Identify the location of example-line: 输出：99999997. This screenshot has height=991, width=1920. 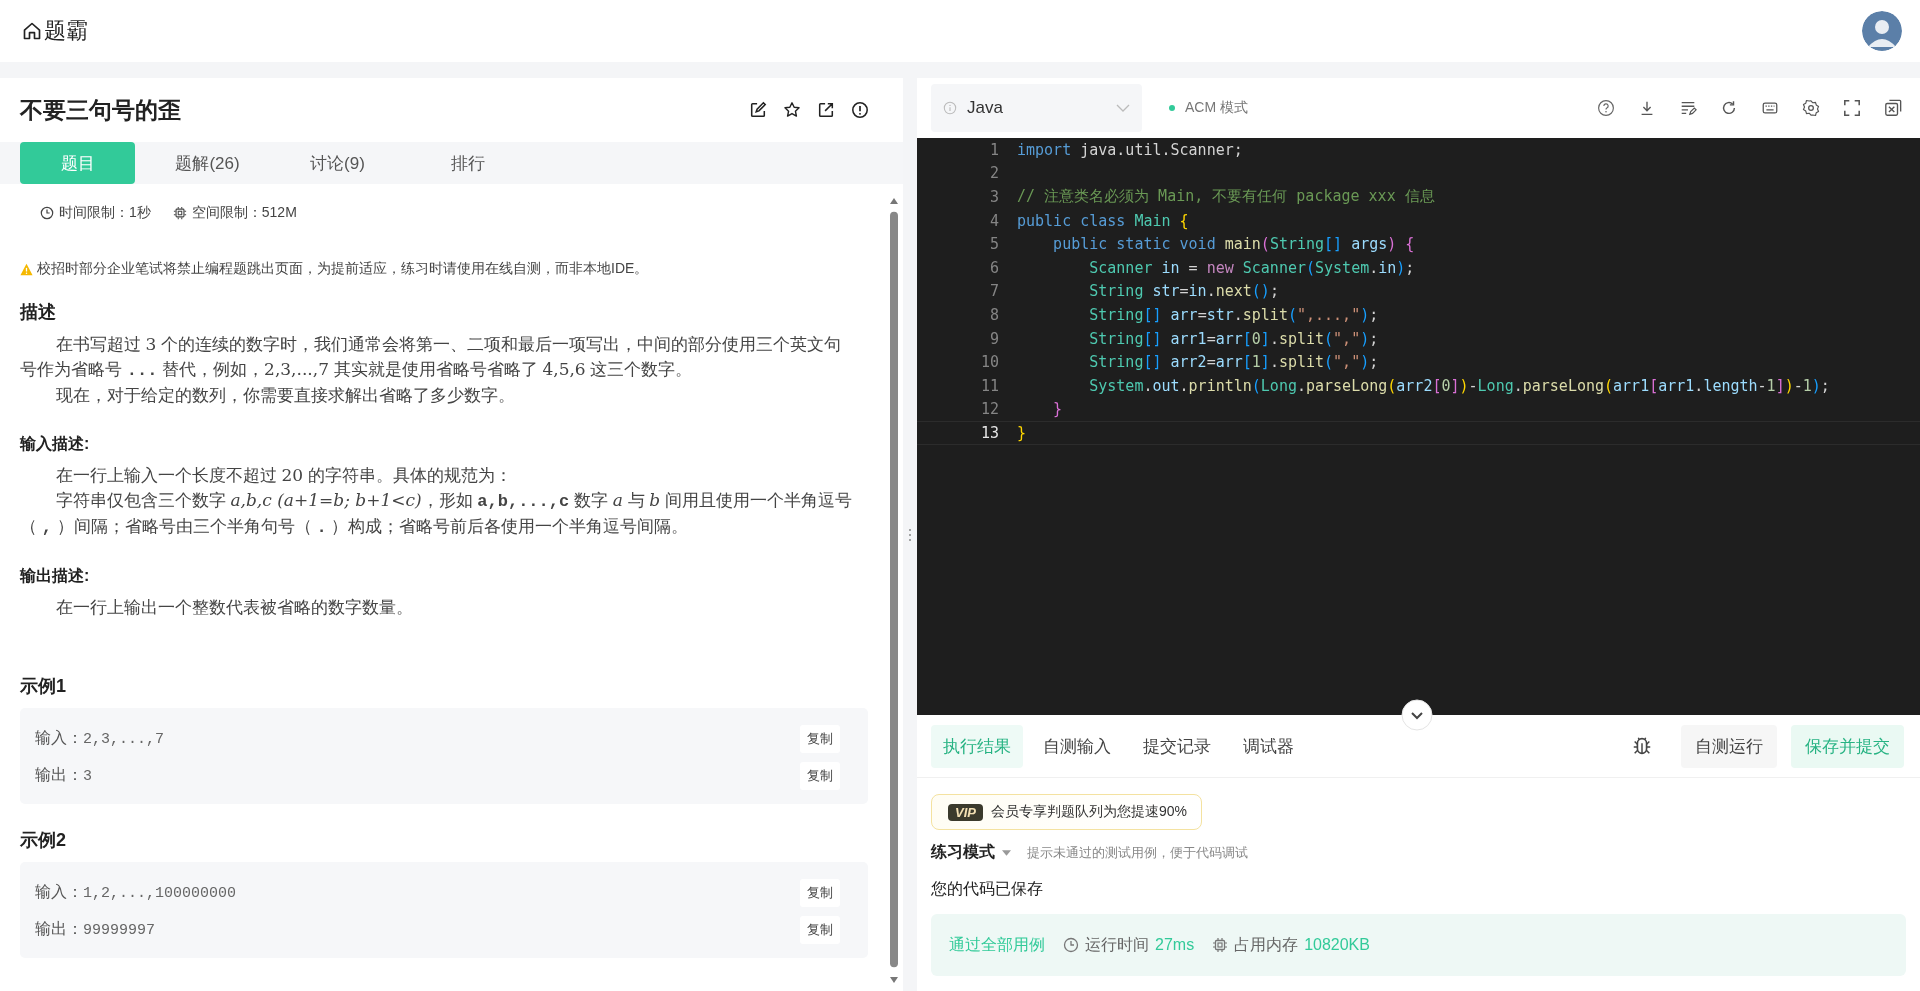
(95, 929).